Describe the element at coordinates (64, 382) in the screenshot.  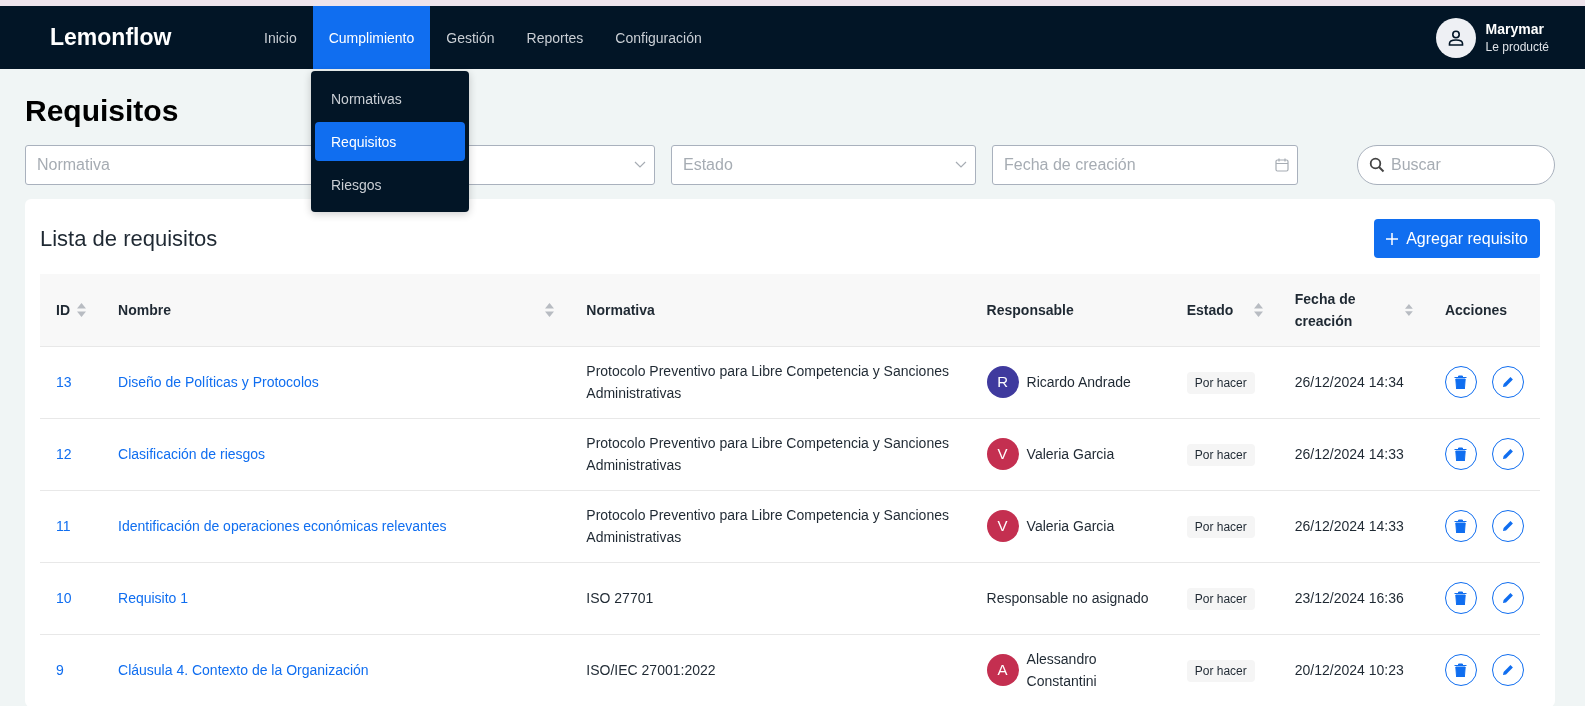
I see `id-link: 13` at that location.